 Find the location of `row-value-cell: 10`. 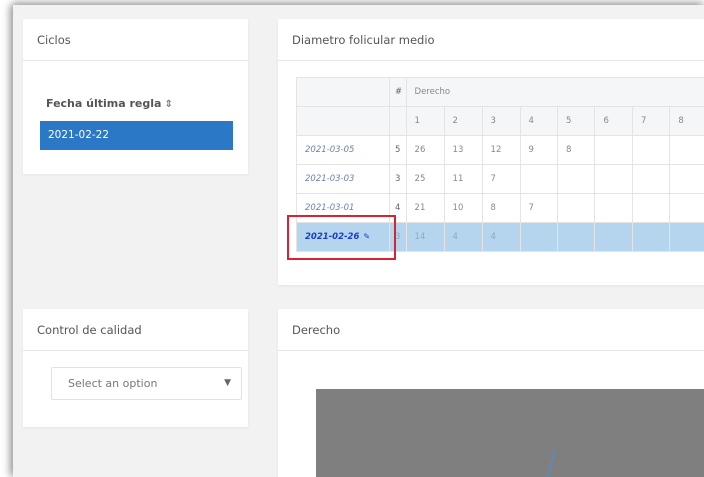

row-value-cell: 10 is located at coordinates (463, 208).